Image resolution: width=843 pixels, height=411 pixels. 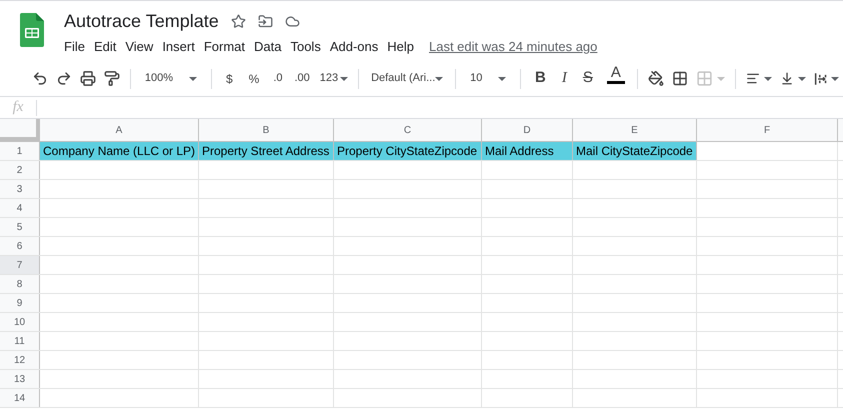 What do you see at coordinates (20, 360) in the screenshot?
I see `row-header: 12` at bounding box center [20, 360].